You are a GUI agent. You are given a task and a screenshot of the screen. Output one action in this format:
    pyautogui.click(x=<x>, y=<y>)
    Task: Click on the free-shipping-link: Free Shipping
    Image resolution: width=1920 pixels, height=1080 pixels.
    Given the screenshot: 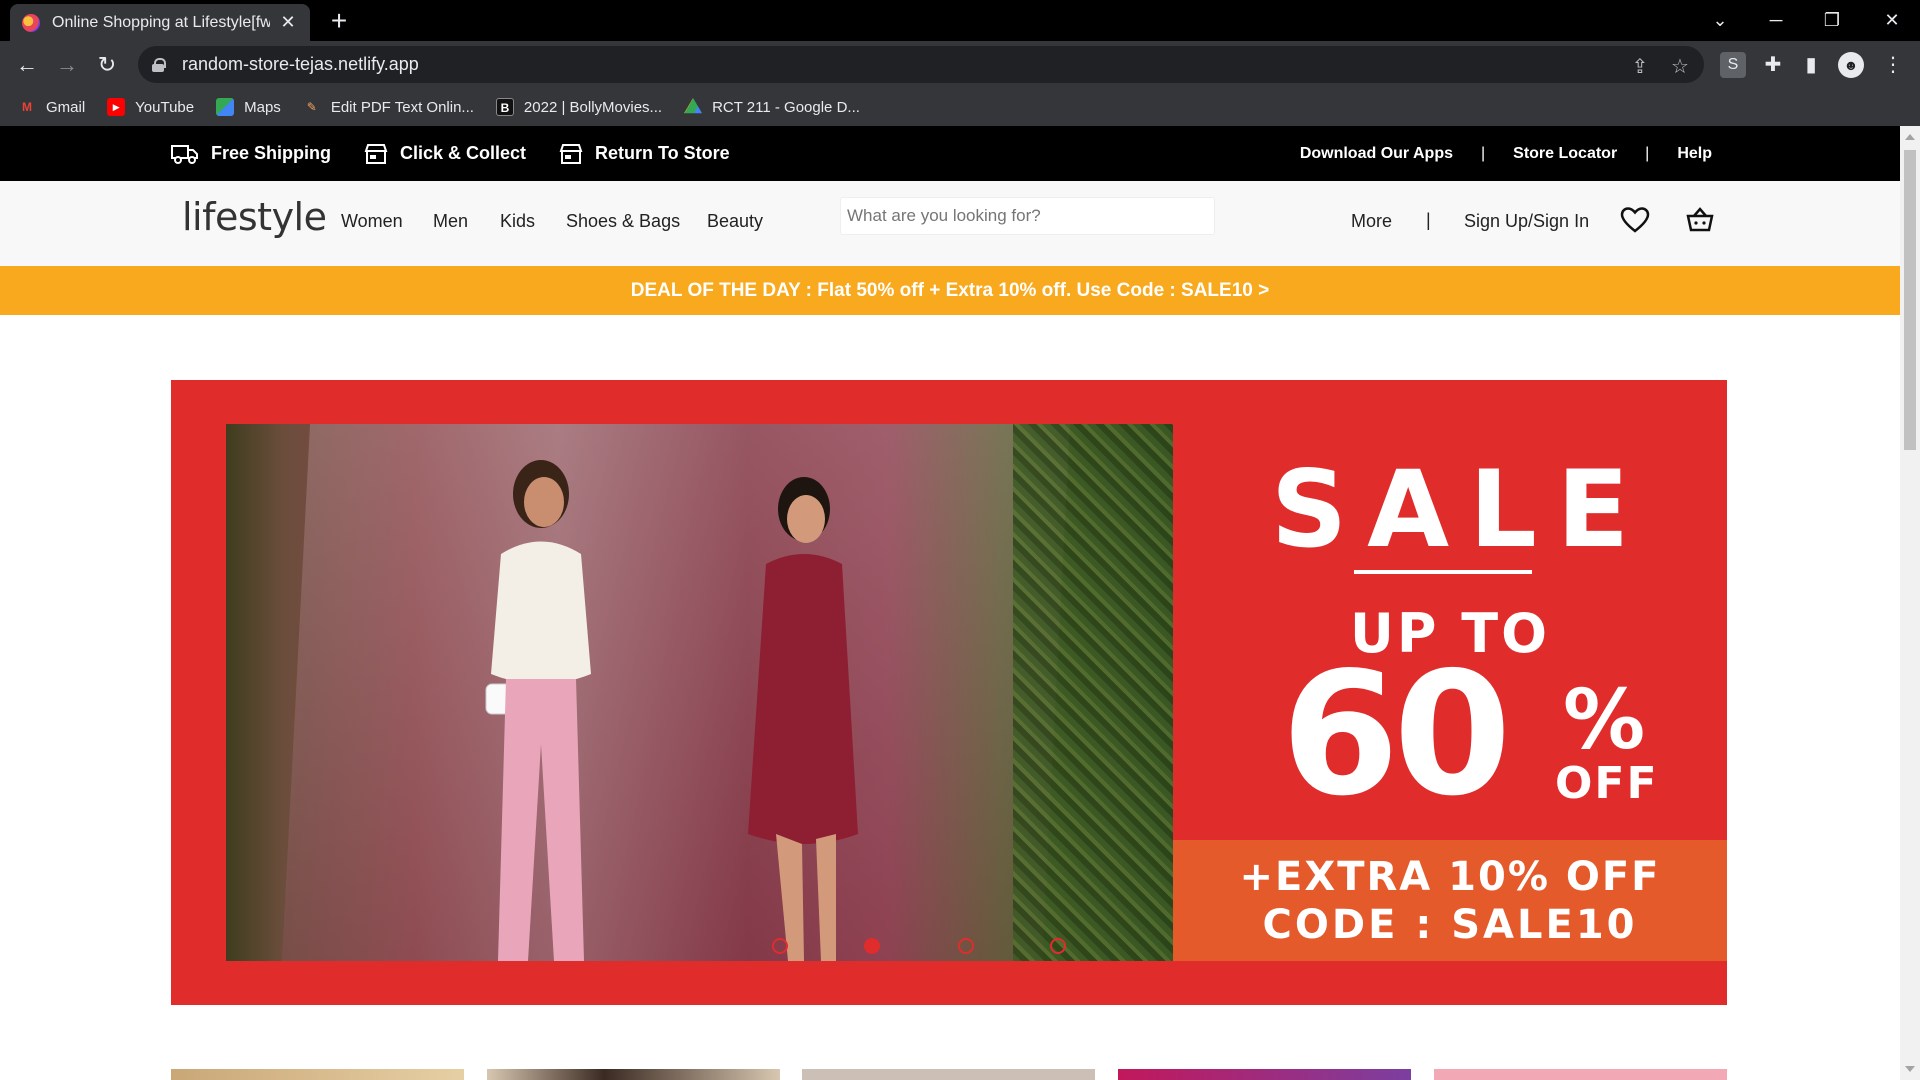 What is the action you would take?
    pyautogui.click(x=251, y=153)
    